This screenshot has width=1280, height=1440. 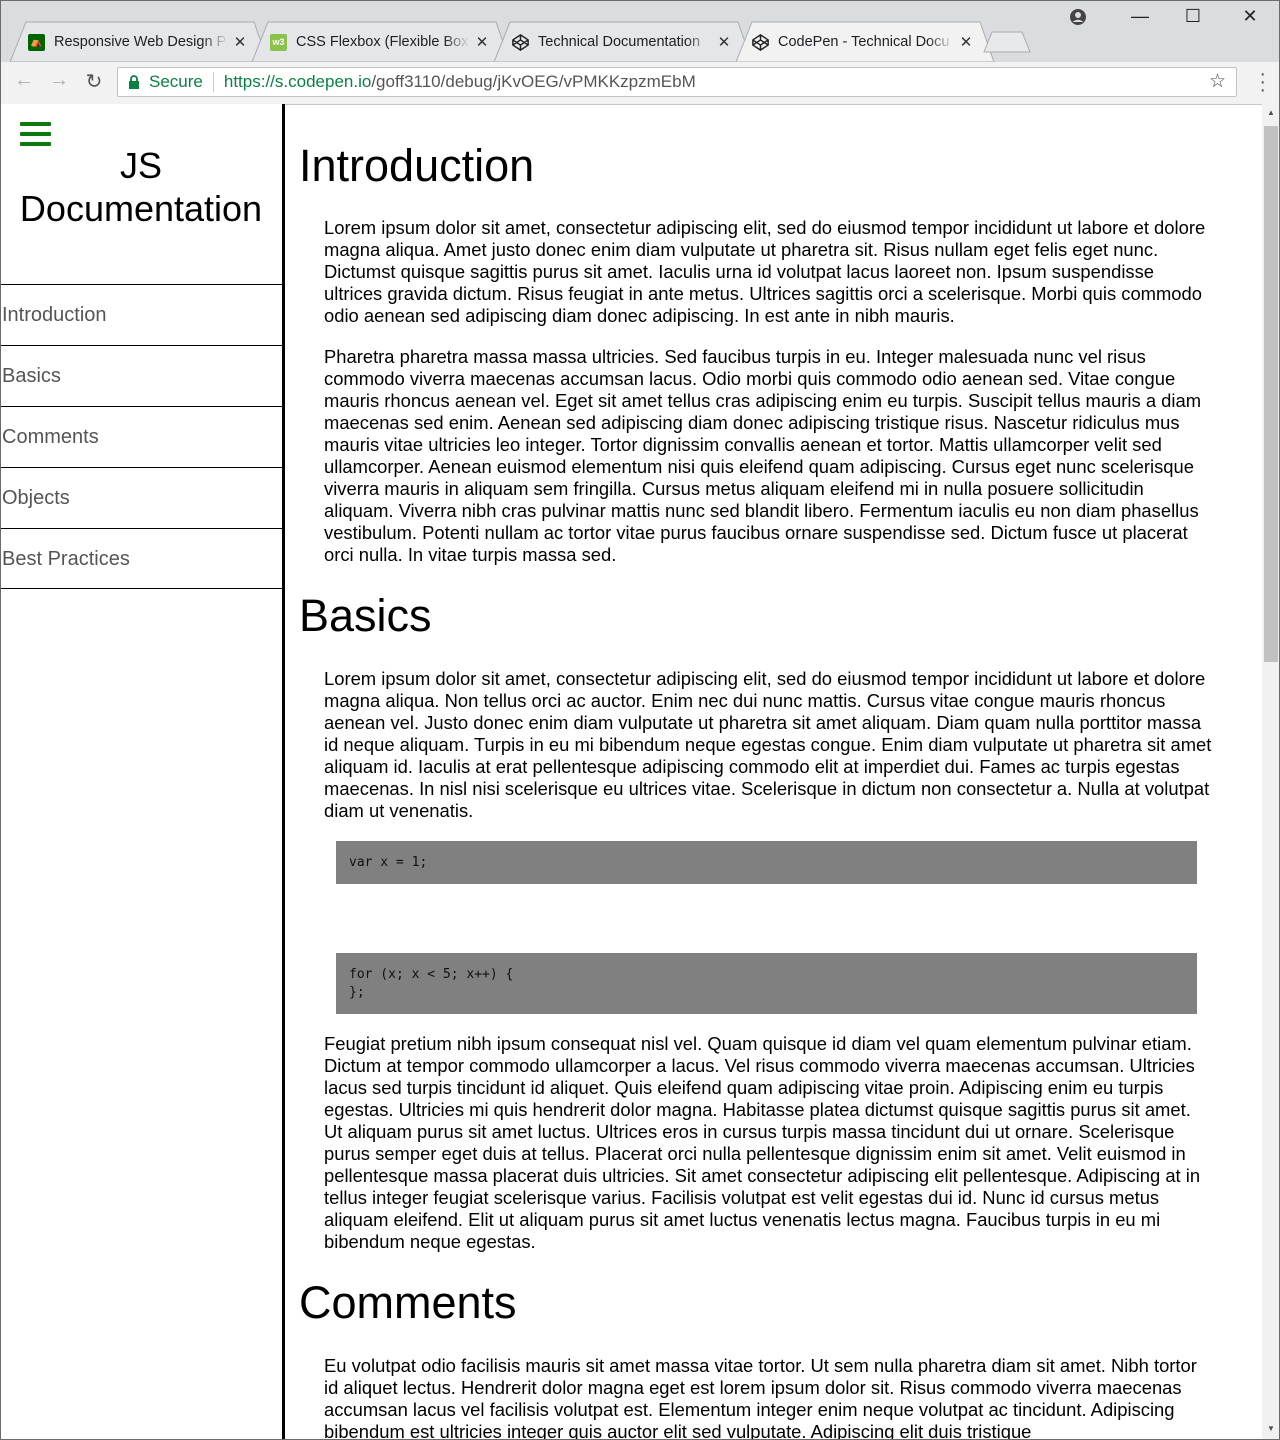 What do you see at coordinates (36, 42) in the screenshot?
I see `fcc-icon: ⛺` at bounding box center [36, 42].